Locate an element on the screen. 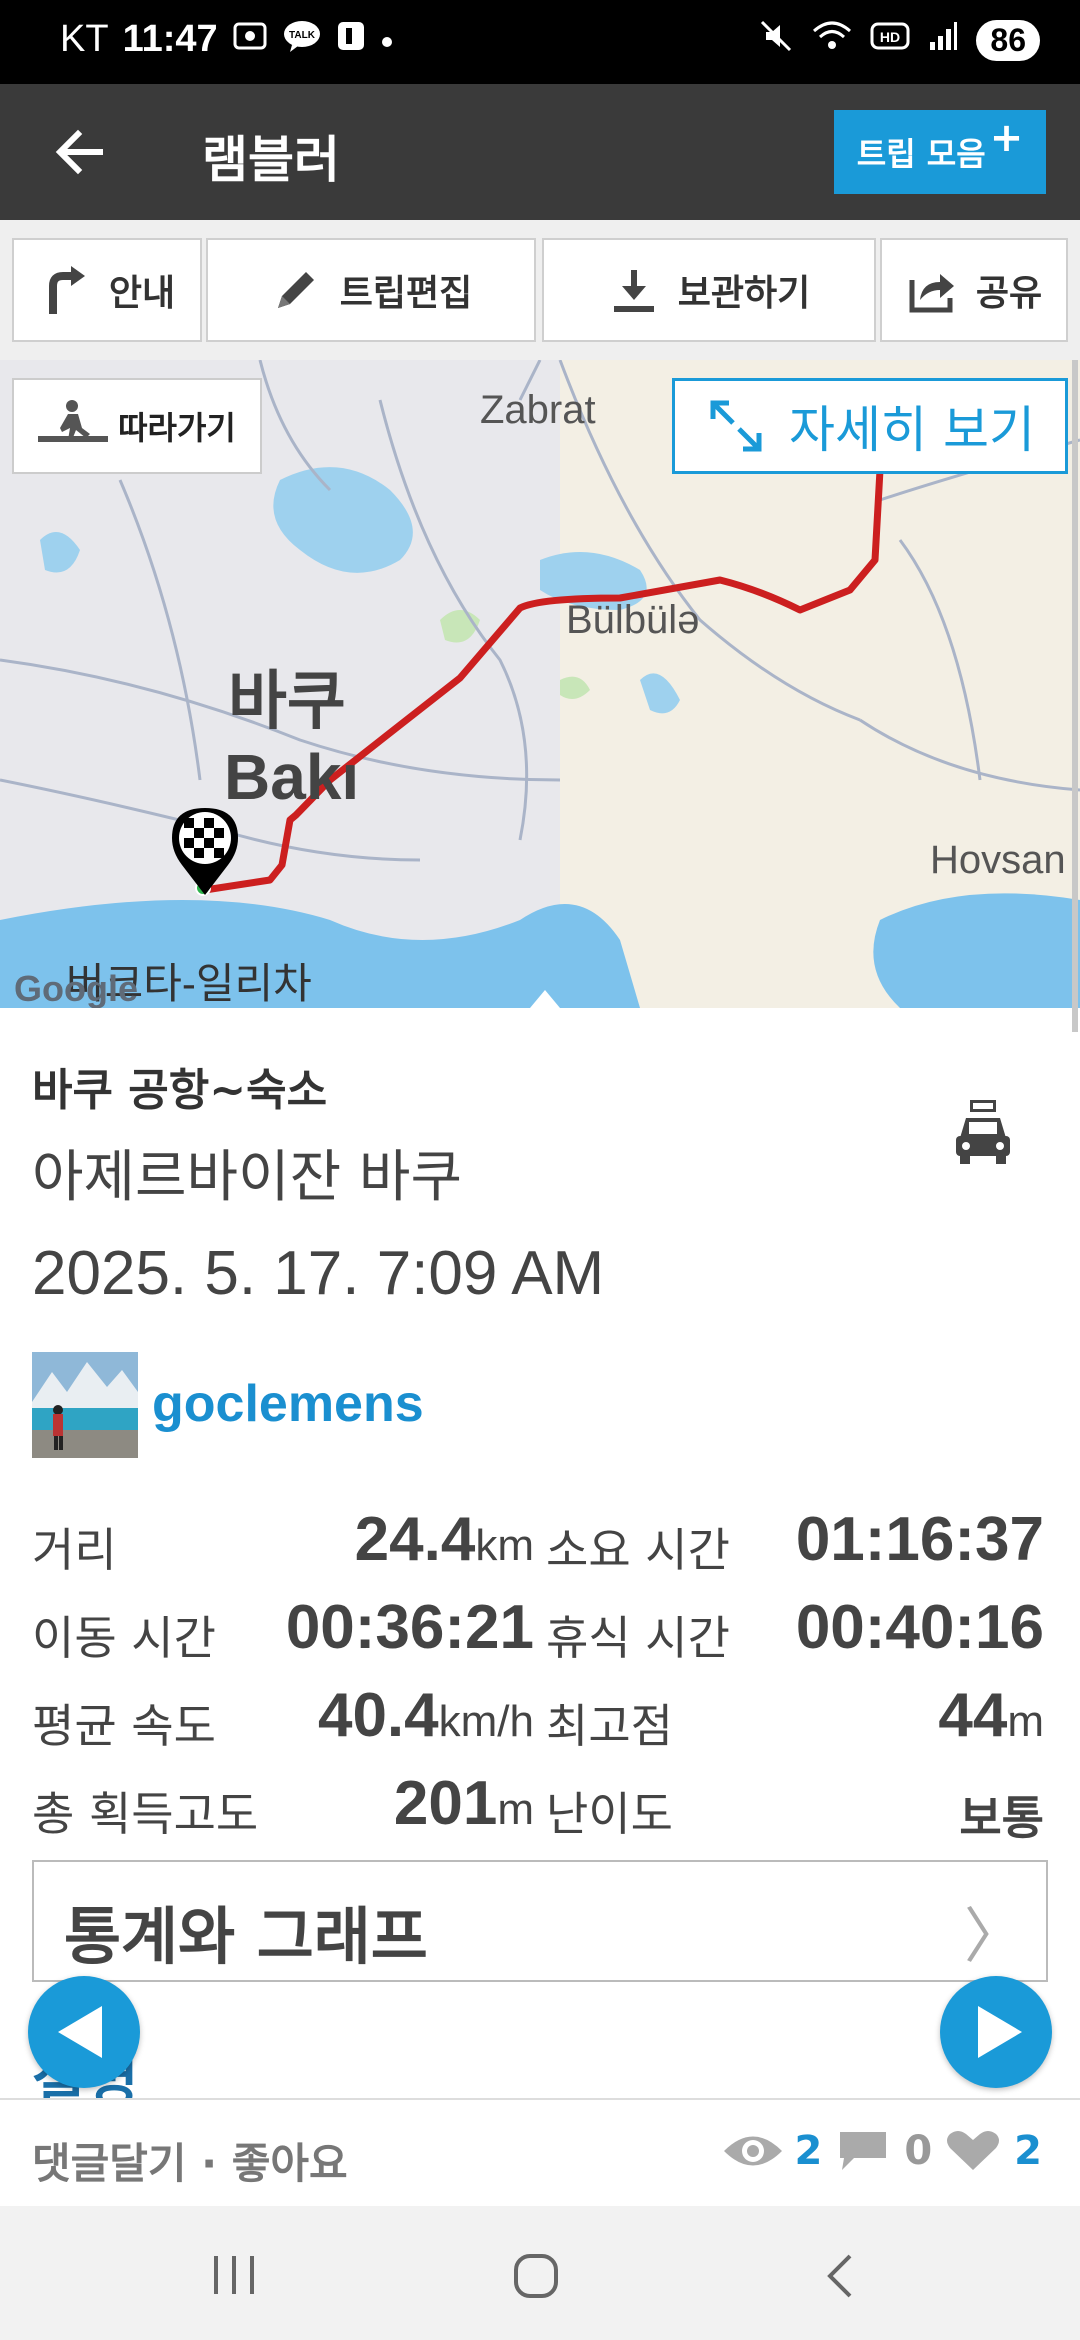  avg-speed-unit: km/h is located at coordinates (486, 1721).